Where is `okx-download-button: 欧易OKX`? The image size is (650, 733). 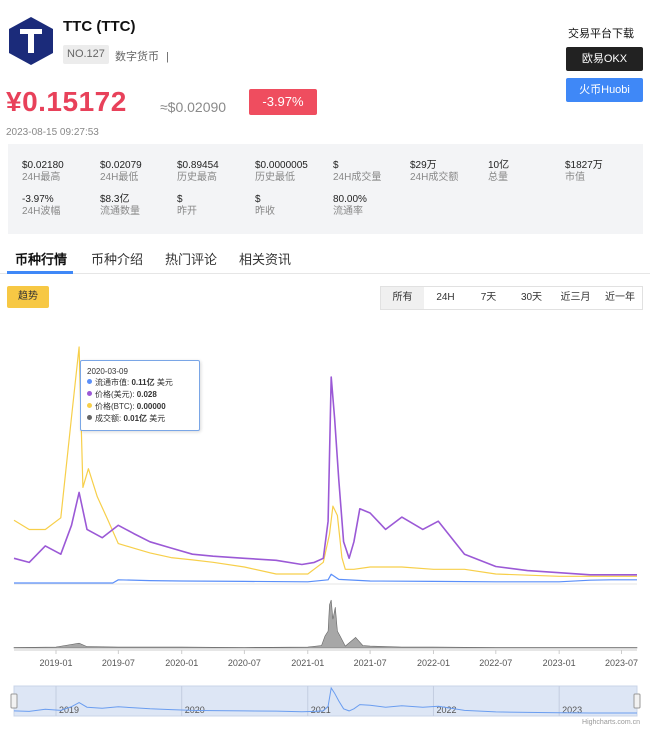 okx-download-button: 欧易OKX is located at coordinates (604, 59).